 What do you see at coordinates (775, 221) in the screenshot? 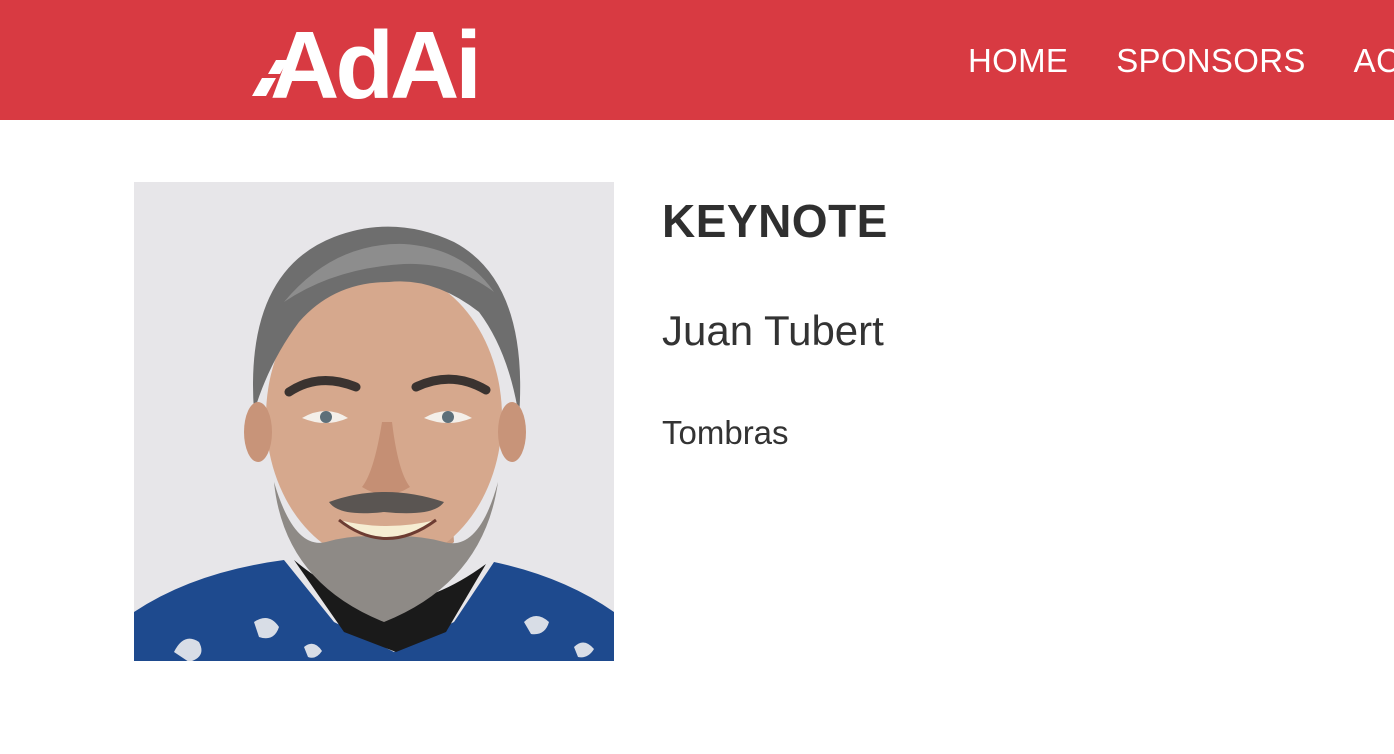
I see `speaker-role: KEYNOTE` at bounding box center [775, 221].